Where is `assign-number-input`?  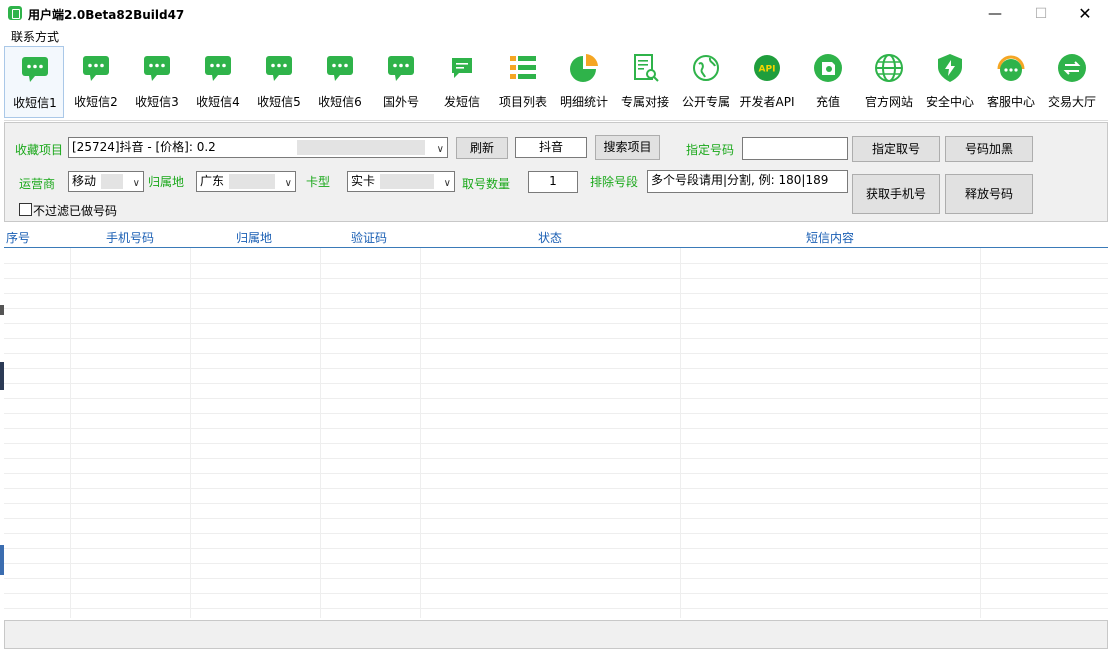
assign-number-input is located at coordinates (795, 148).